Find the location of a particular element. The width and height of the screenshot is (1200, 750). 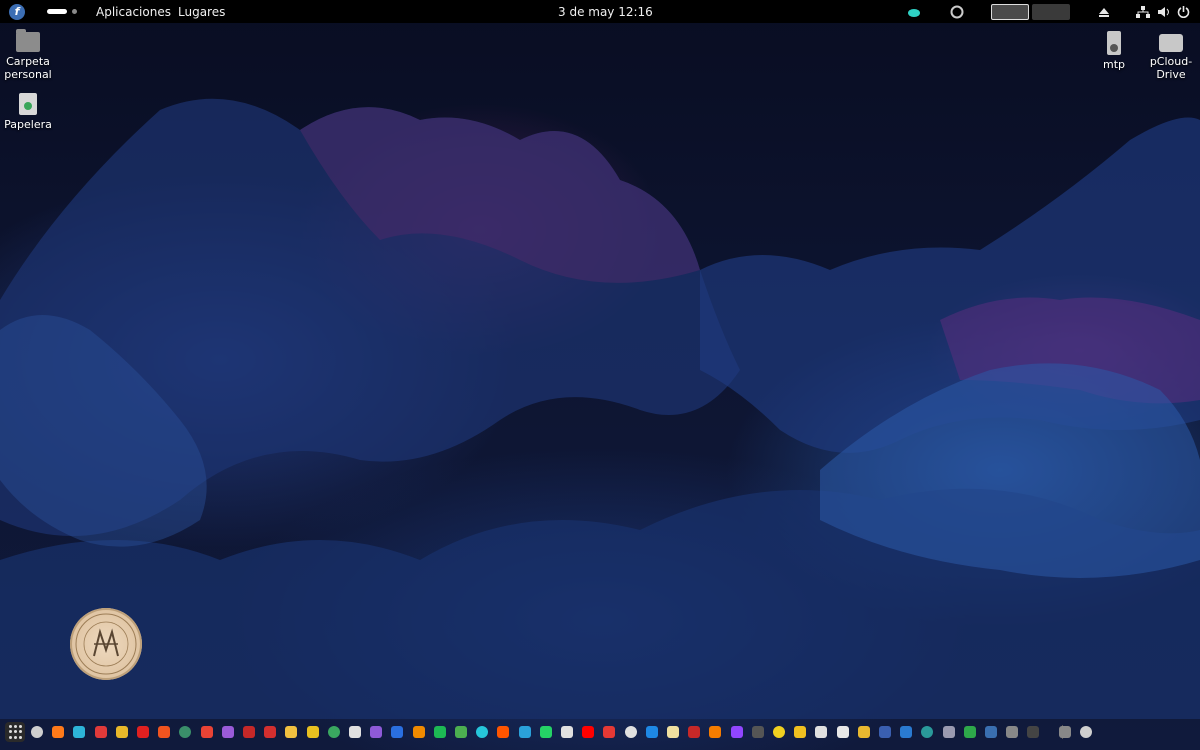

mail-icon is located at coordinates (228, 732).